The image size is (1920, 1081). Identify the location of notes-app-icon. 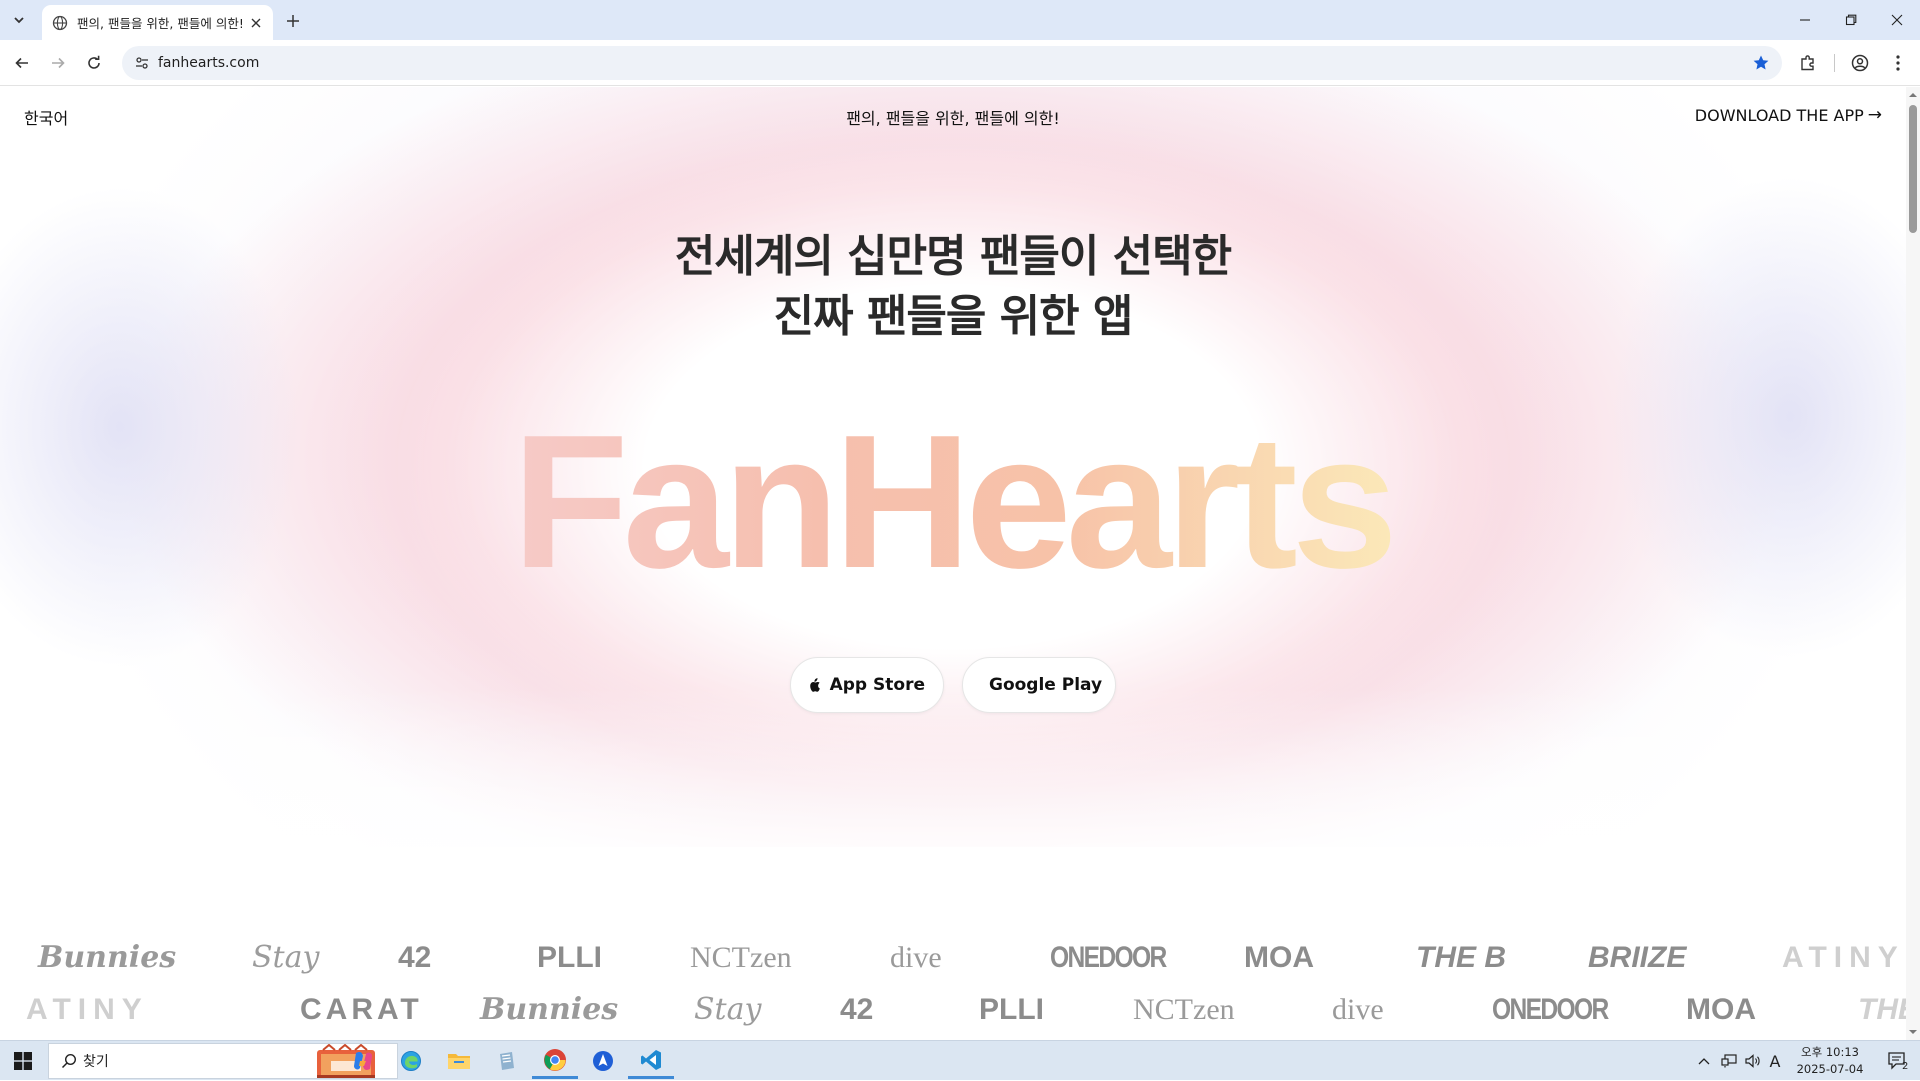
(507, 1061).